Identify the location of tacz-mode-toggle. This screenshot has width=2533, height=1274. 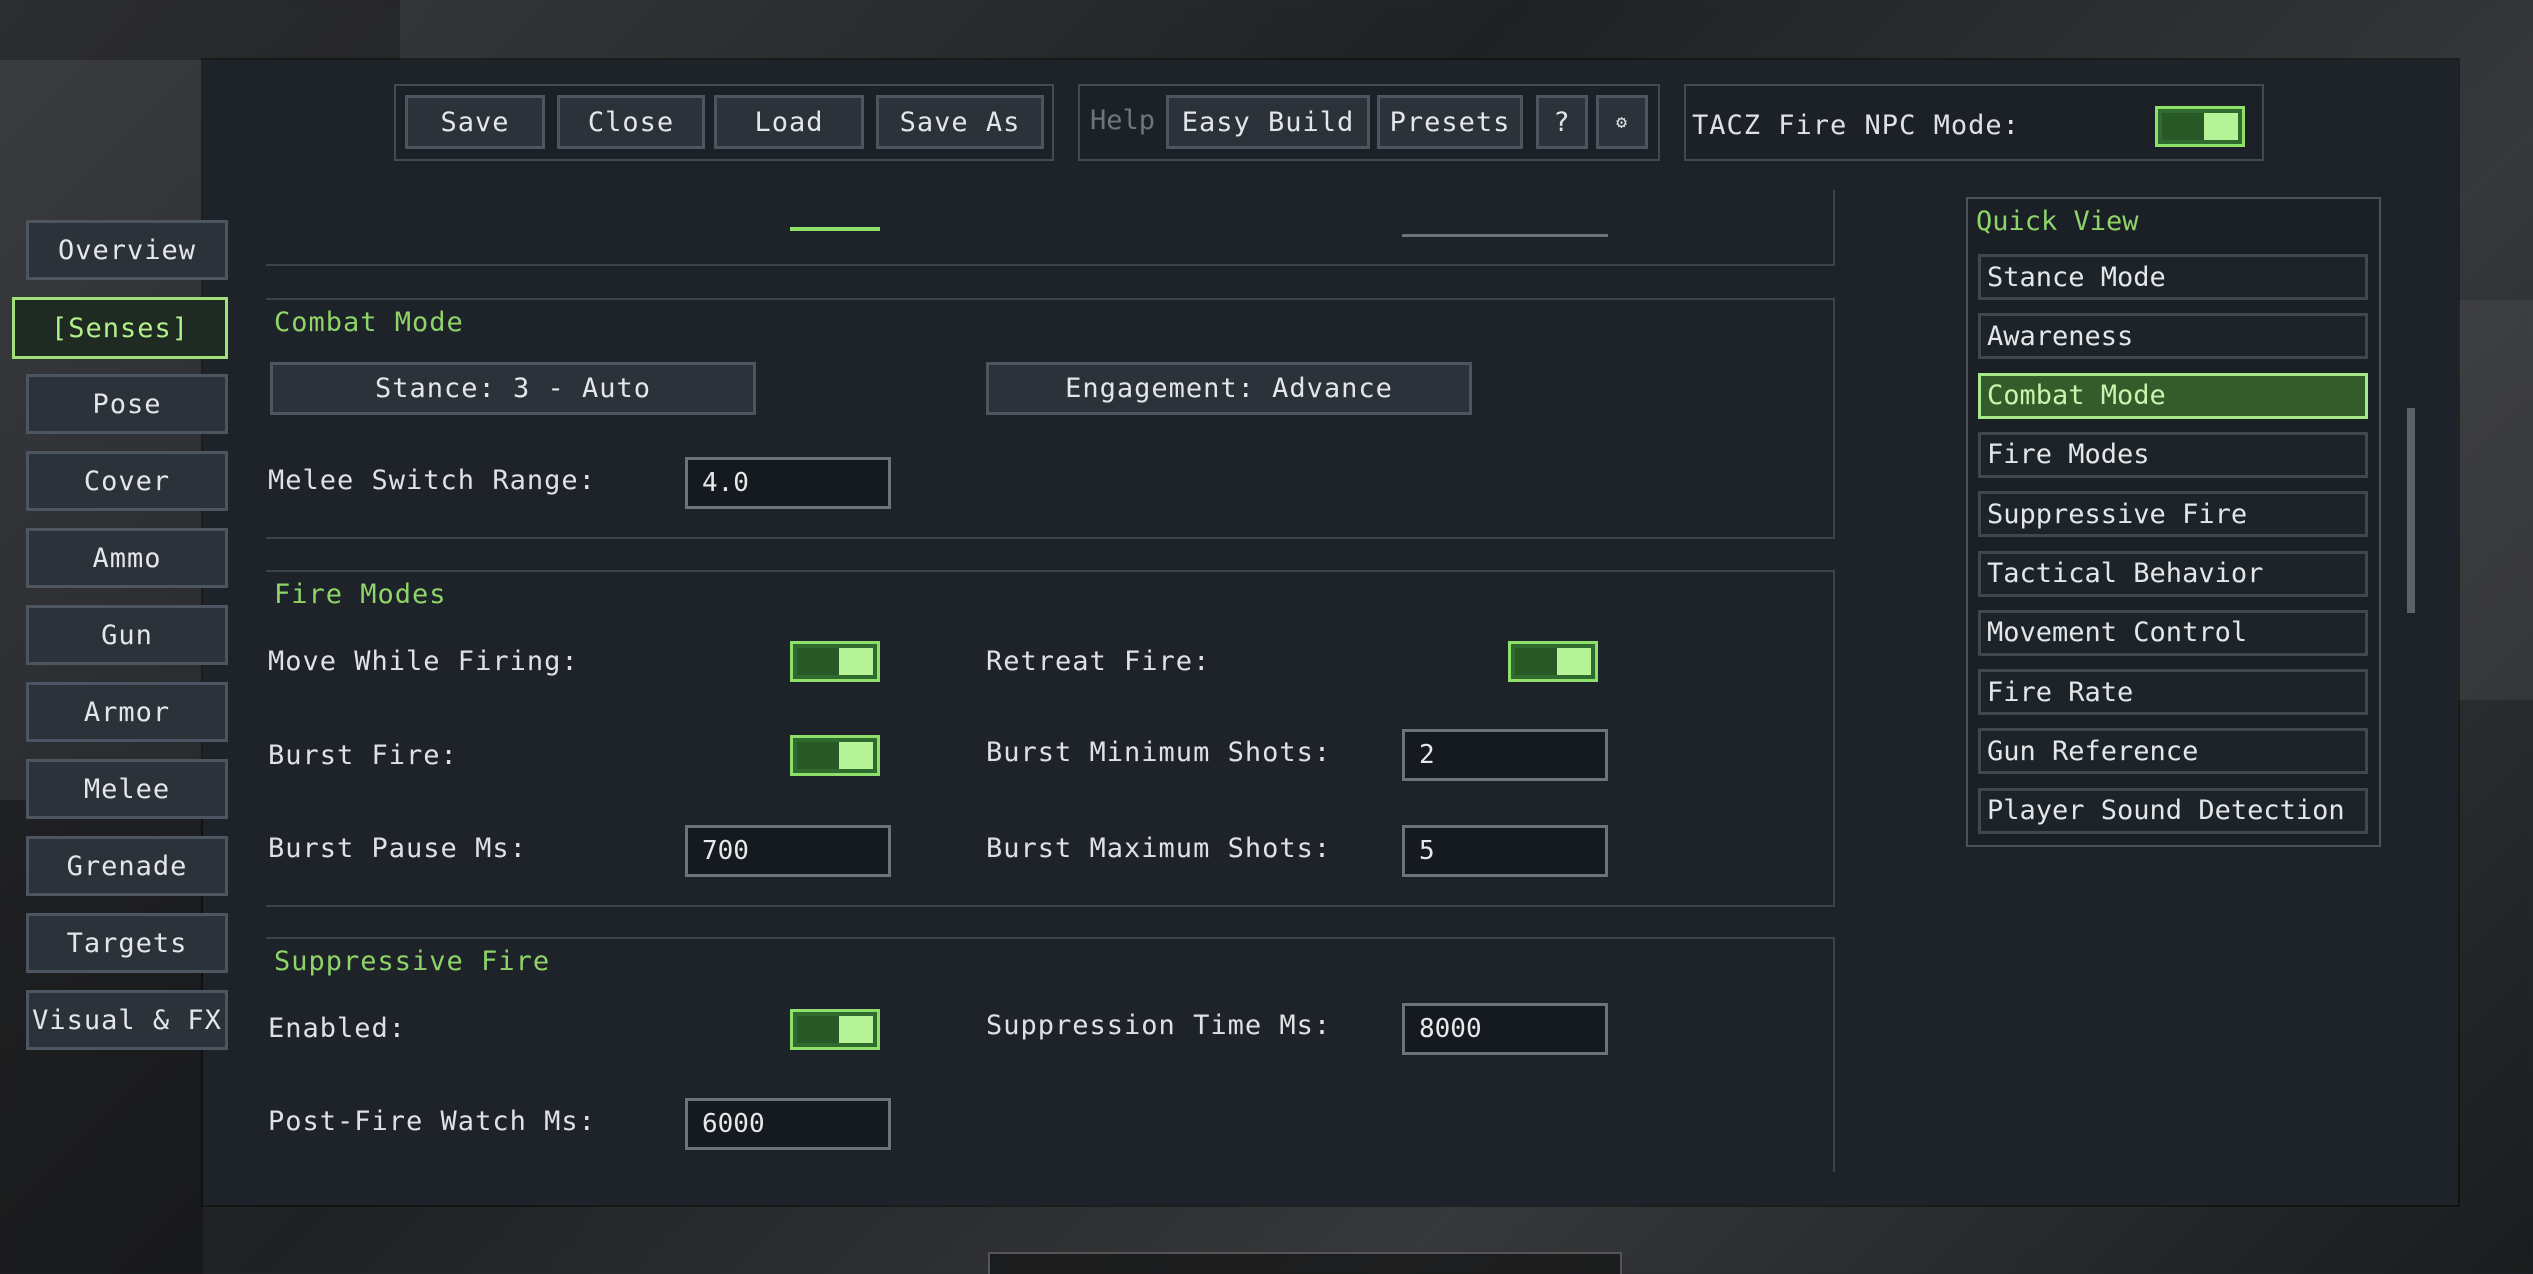
(2200, 126).